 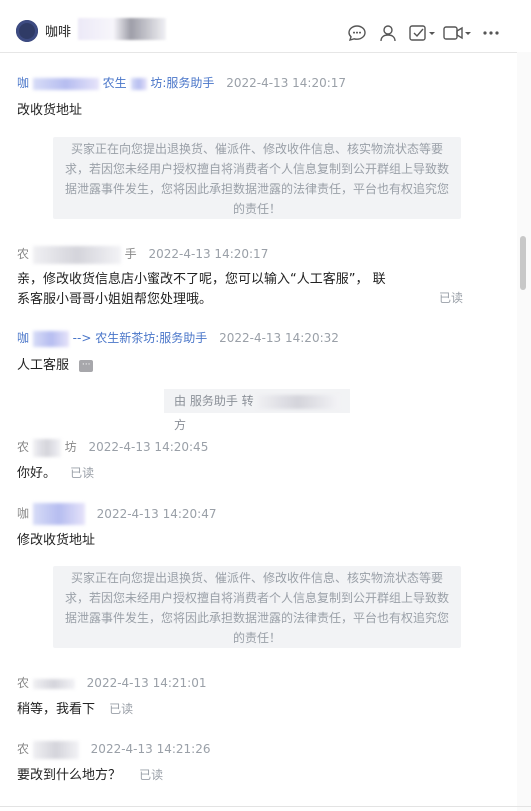 I want to click on system-text-end: 方, so click(x=180, y=425).